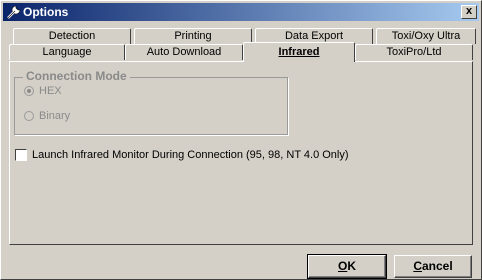 The width and height of the screenshot is (482, 280). I want to click on connection-mode-label: Connection Mode, so click(76, 76).